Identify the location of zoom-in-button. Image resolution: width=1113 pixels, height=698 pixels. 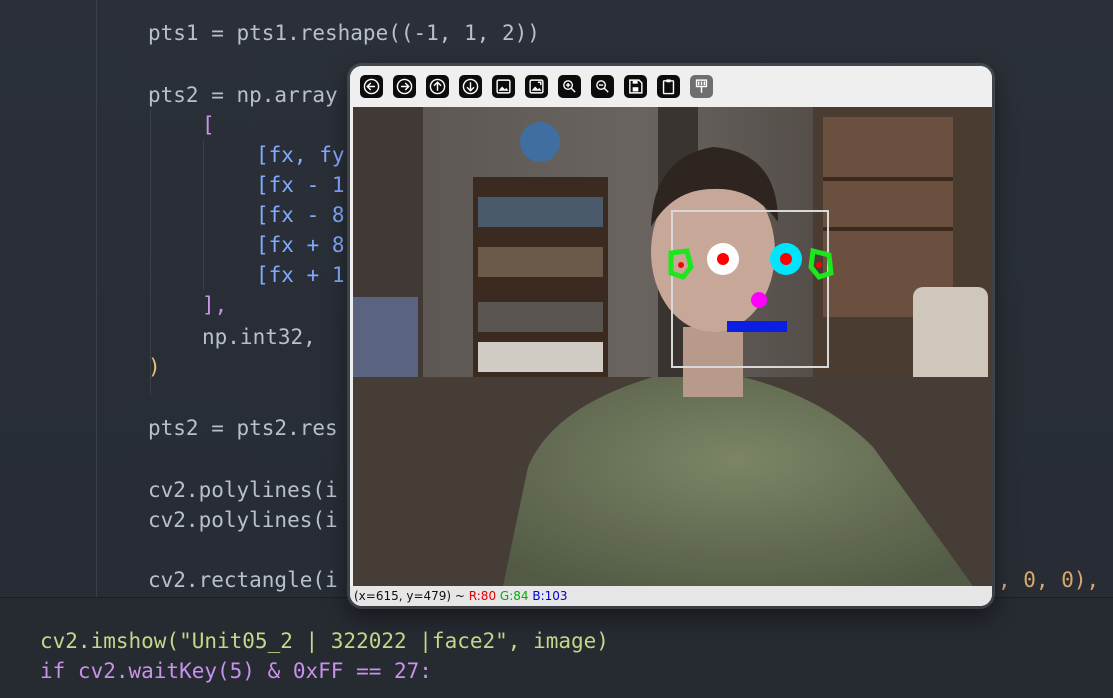
(569, 86).